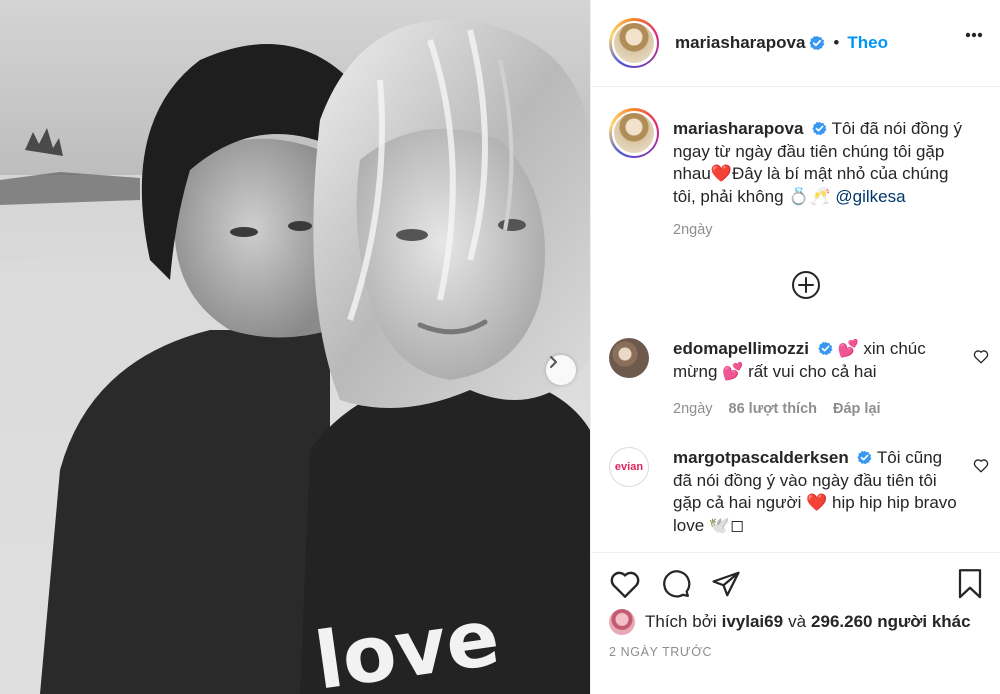  Describe the element at coordinates (738, 128) in the screenshot. I see `caption-username: mariasharapova` at that location.